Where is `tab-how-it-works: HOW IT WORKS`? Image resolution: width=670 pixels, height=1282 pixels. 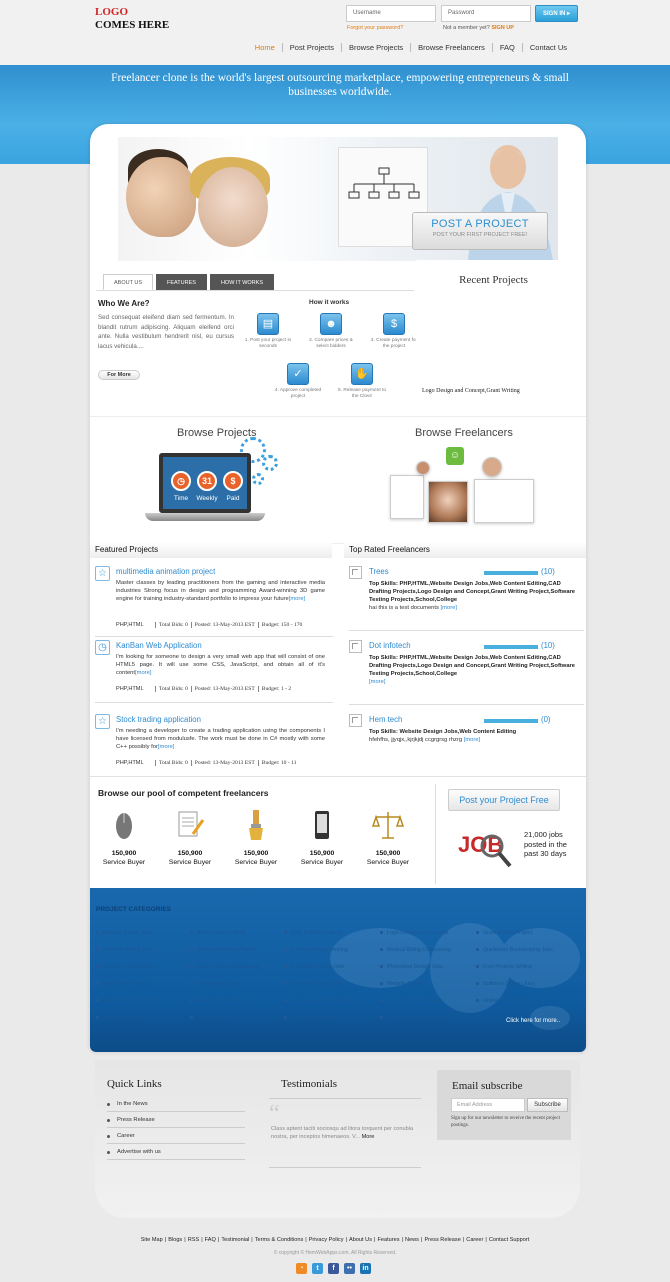 tab-how-it-works: HOW IT WORKS is located at coordinates (242, 282).